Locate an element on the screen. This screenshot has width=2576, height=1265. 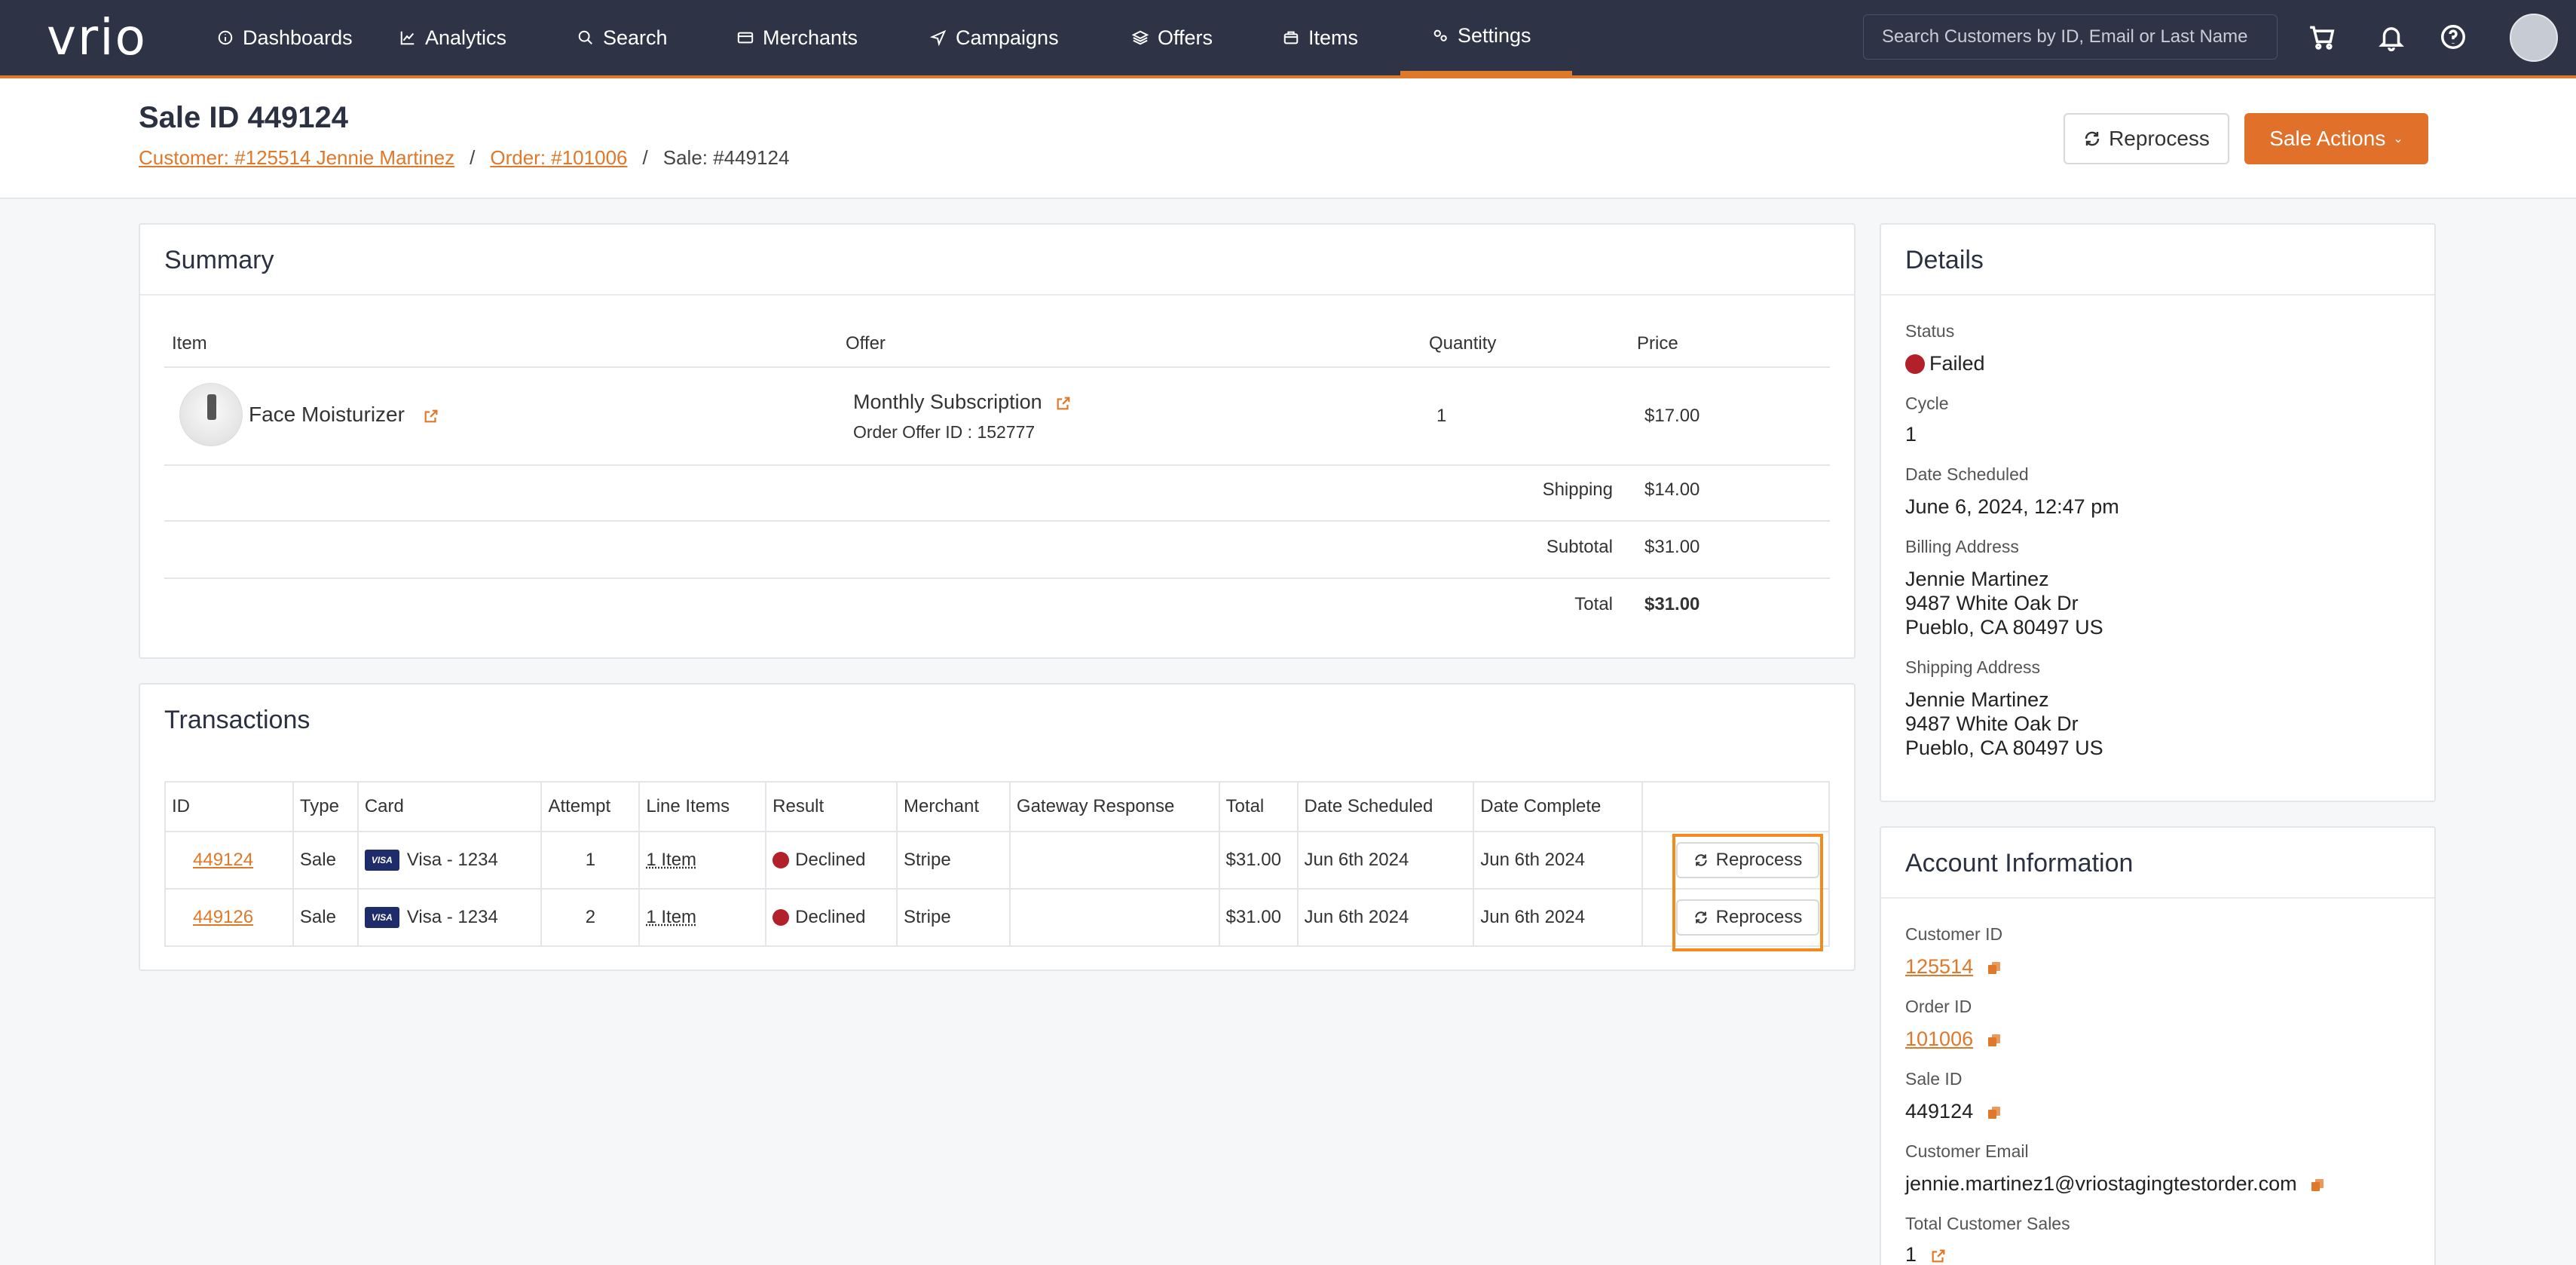
col-date-scheduled: Date Scheduled is located at coordinates (1386, 806).